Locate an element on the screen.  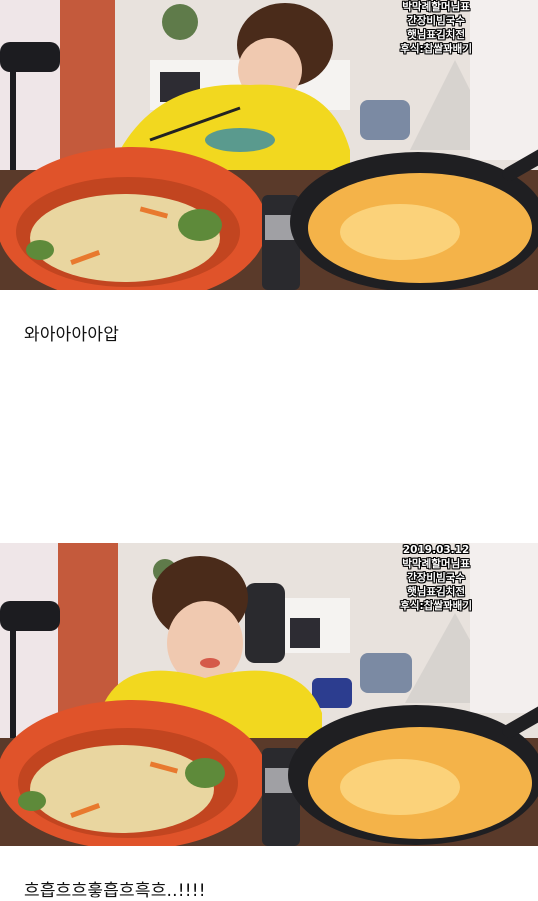
caption-2: 흐흡흐흐흫흡흐흑흐..!!!! is located at coordinates (115, 891).